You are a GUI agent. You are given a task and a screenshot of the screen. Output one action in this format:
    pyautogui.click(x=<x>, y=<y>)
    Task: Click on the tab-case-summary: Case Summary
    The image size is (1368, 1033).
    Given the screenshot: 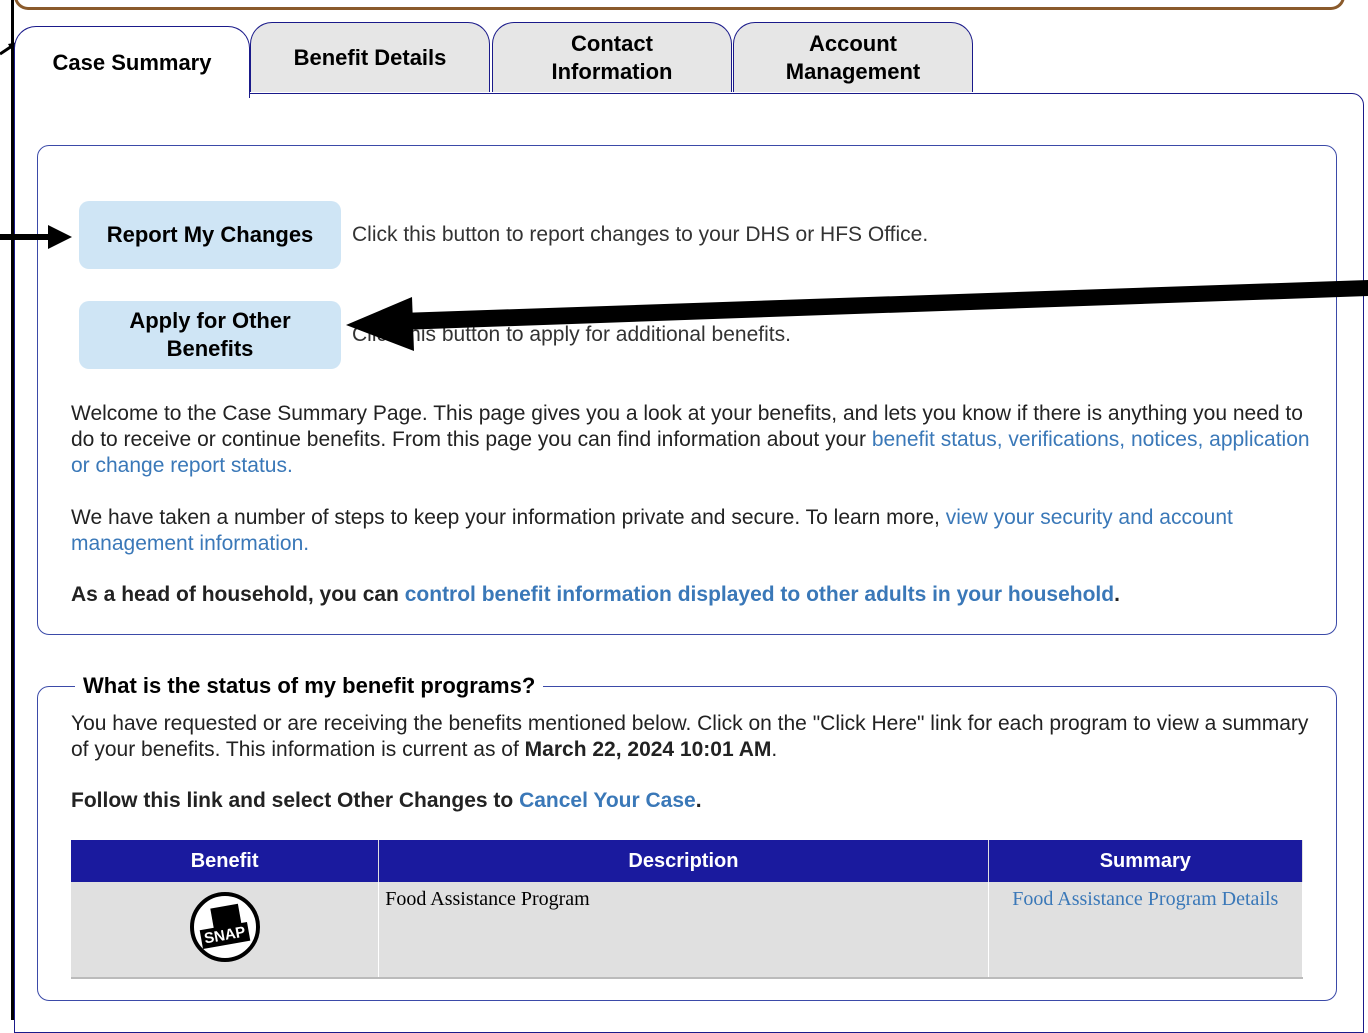 What is the action you would take?
    pyautogui.click(x=132, y=62)
    